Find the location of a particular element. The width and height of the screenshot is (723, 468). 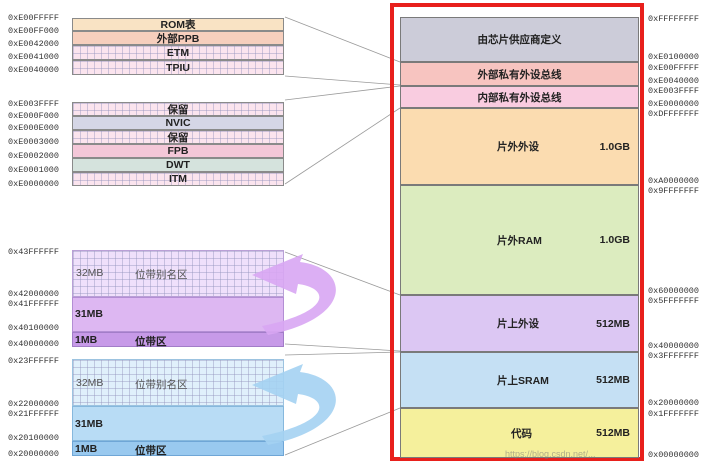

external-ram-region: 片外RAM 1.0GB is located at coordinates (519, 240).